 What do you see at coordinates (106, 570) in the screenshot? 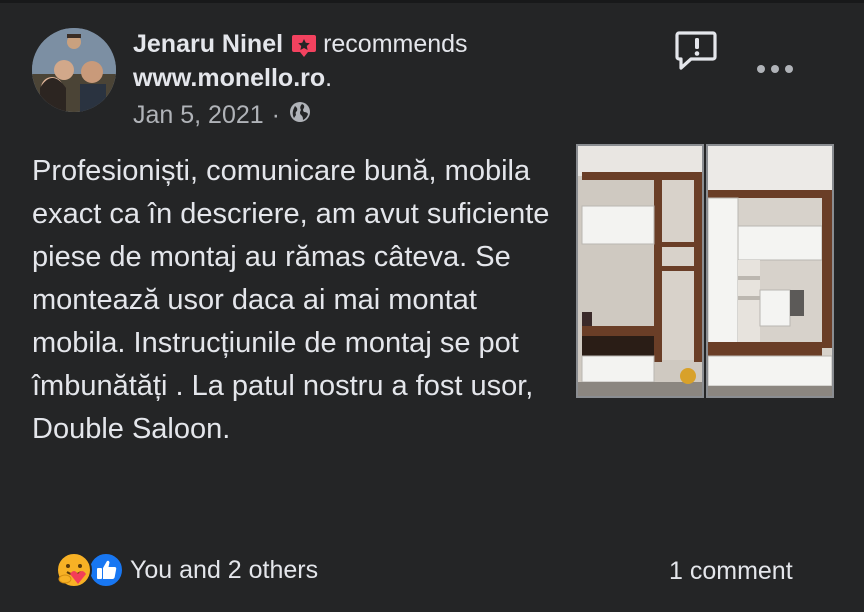
I see `like-reaction-icon` at bounding box center [106, 570].